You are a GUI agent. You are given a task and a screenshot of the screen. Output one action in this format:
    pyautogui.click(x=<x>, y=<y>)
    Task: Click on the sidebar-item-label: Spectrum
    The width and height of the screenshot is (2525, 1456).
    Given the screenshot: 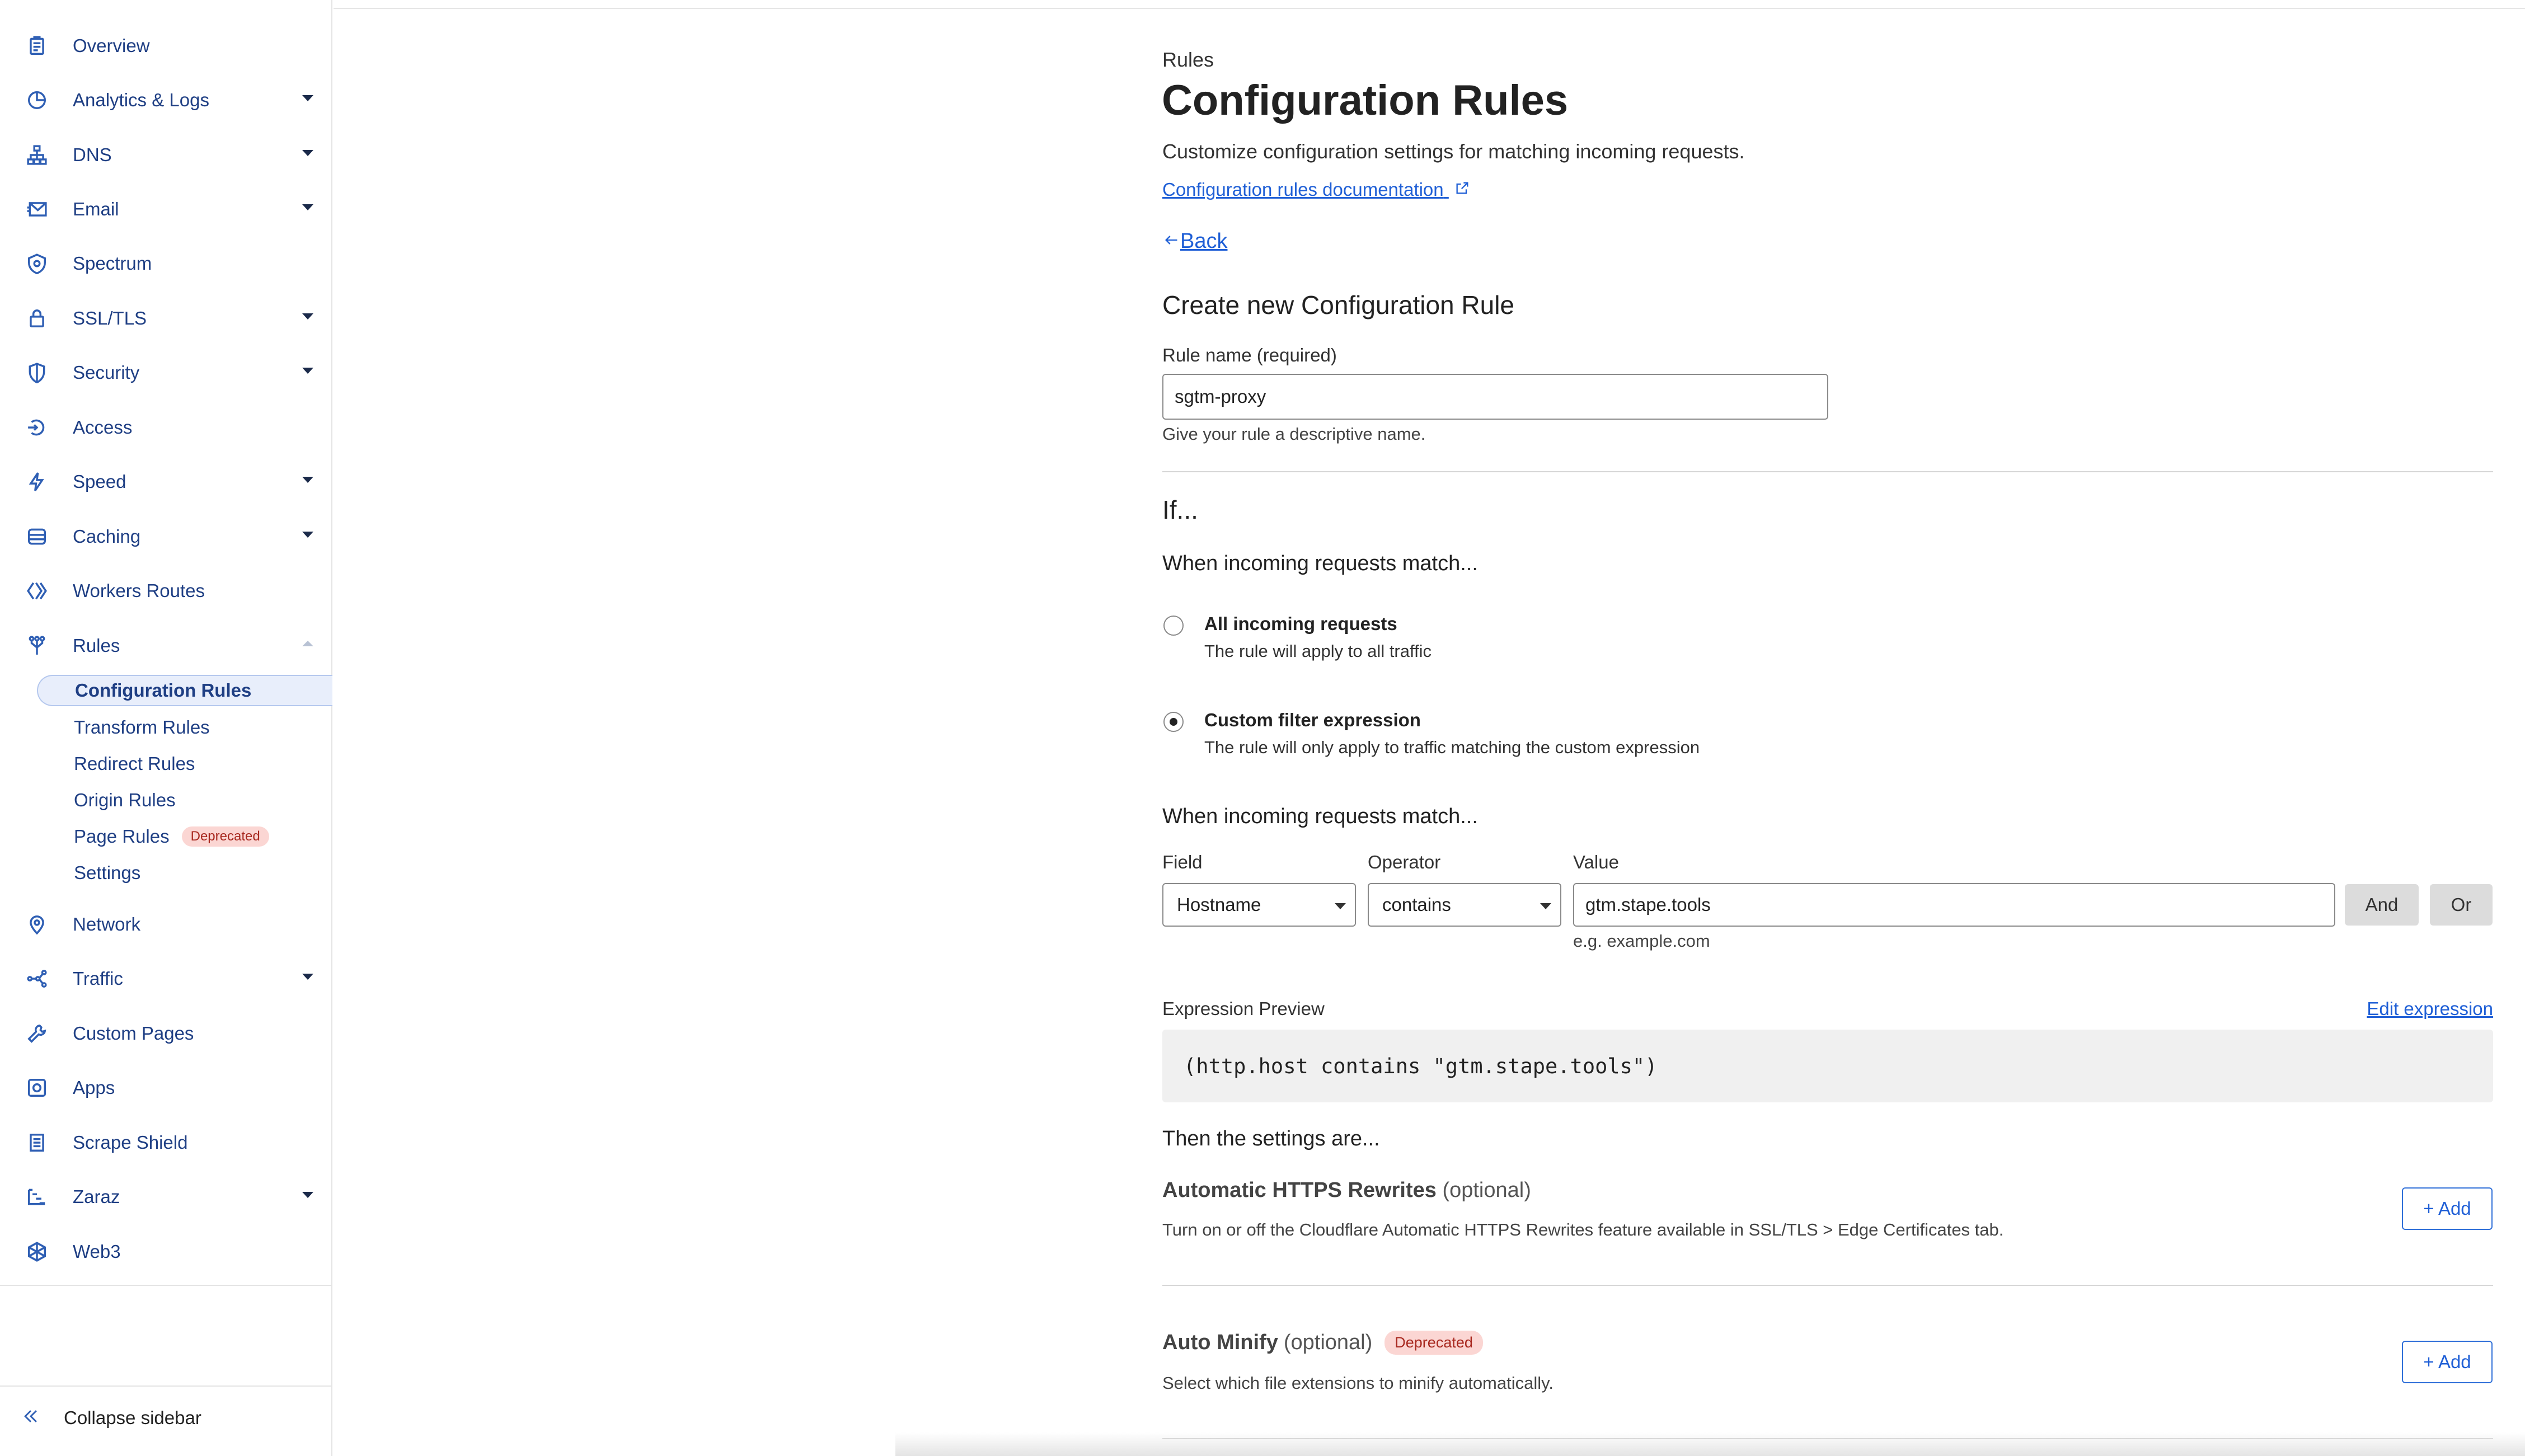 What is the action you would take?
    pyautogui.click(x=112, y=263)
    